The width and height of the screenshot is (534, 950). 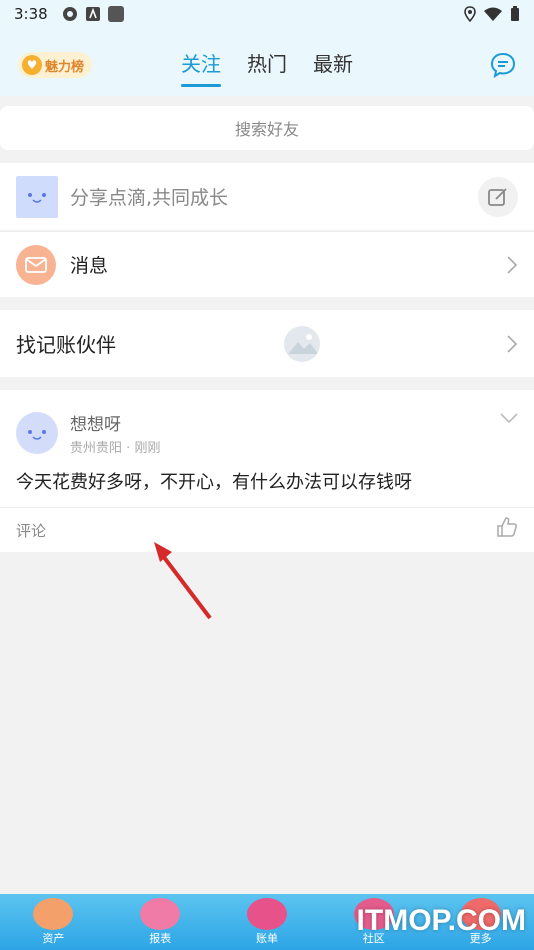 I want to click on coral-icon, so click(x=160, y=914).